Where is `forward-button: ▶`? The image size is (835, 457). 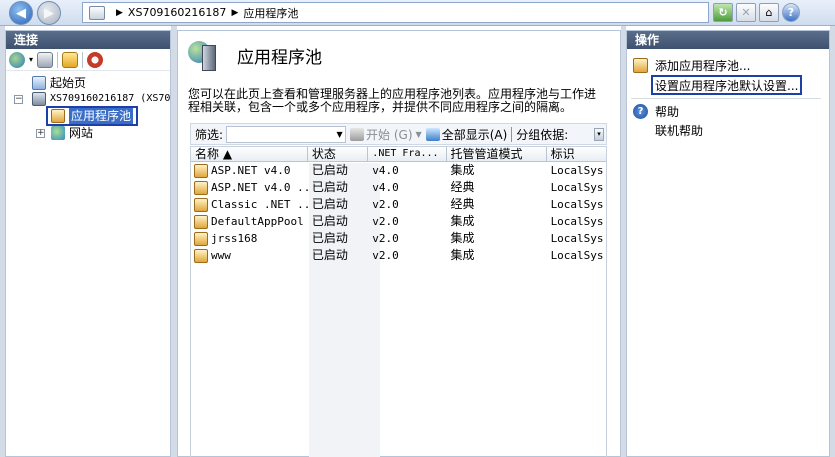 forward-button: ▶ is located at coordinates (49, 13).